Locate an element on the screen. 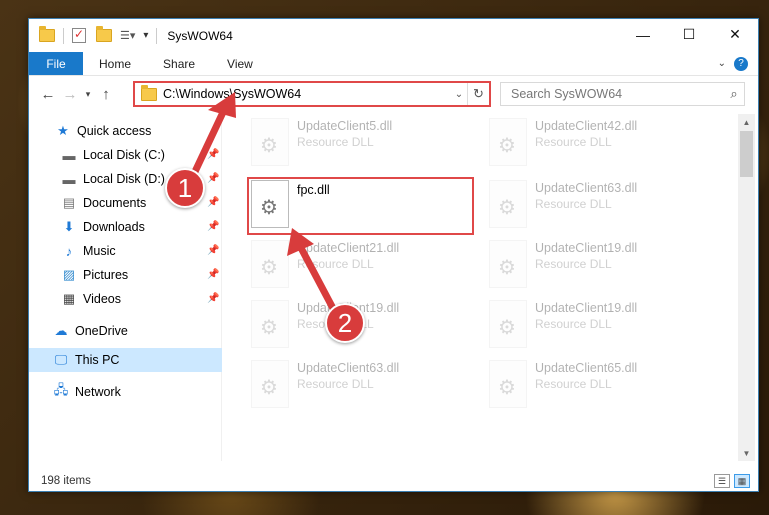 The height and width of the screenshot is (515, 769). status-bar: 198 items ☰ ▦ is located at coordinates (393, 481).